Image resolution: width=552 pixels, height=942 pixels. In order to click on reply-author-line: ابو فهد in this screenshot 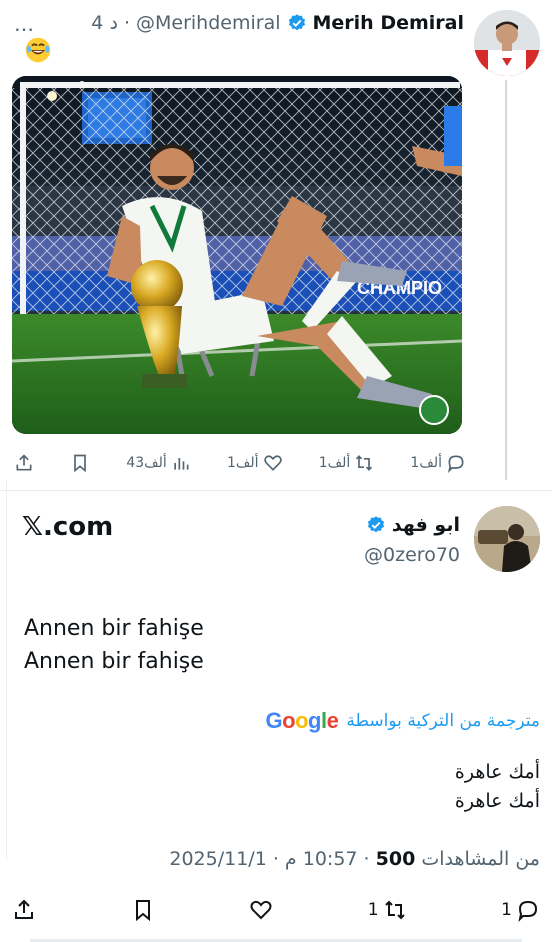, I will do `click(413, 525)`.